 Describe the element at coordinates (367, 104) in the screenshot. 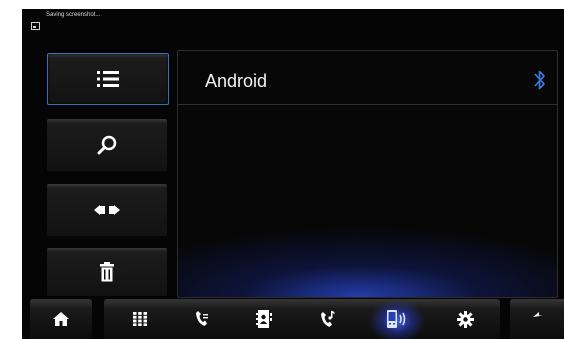

I see `header-divider` at that location.